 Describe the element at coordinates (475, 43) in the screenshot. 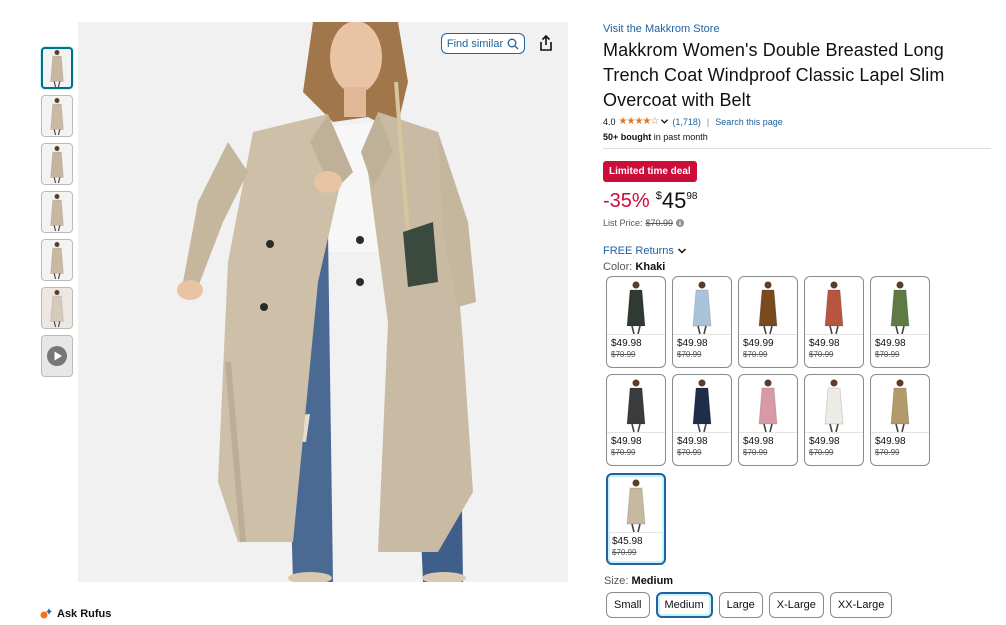

I see `find-similar-label: Find similar` at that location.